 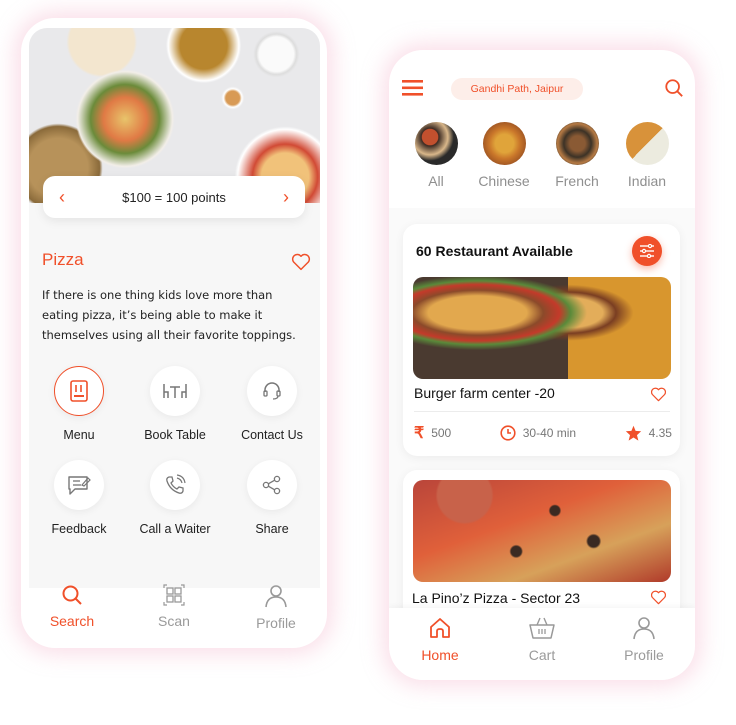 I want to click on action-share: Share, so click(x=272, y=498).